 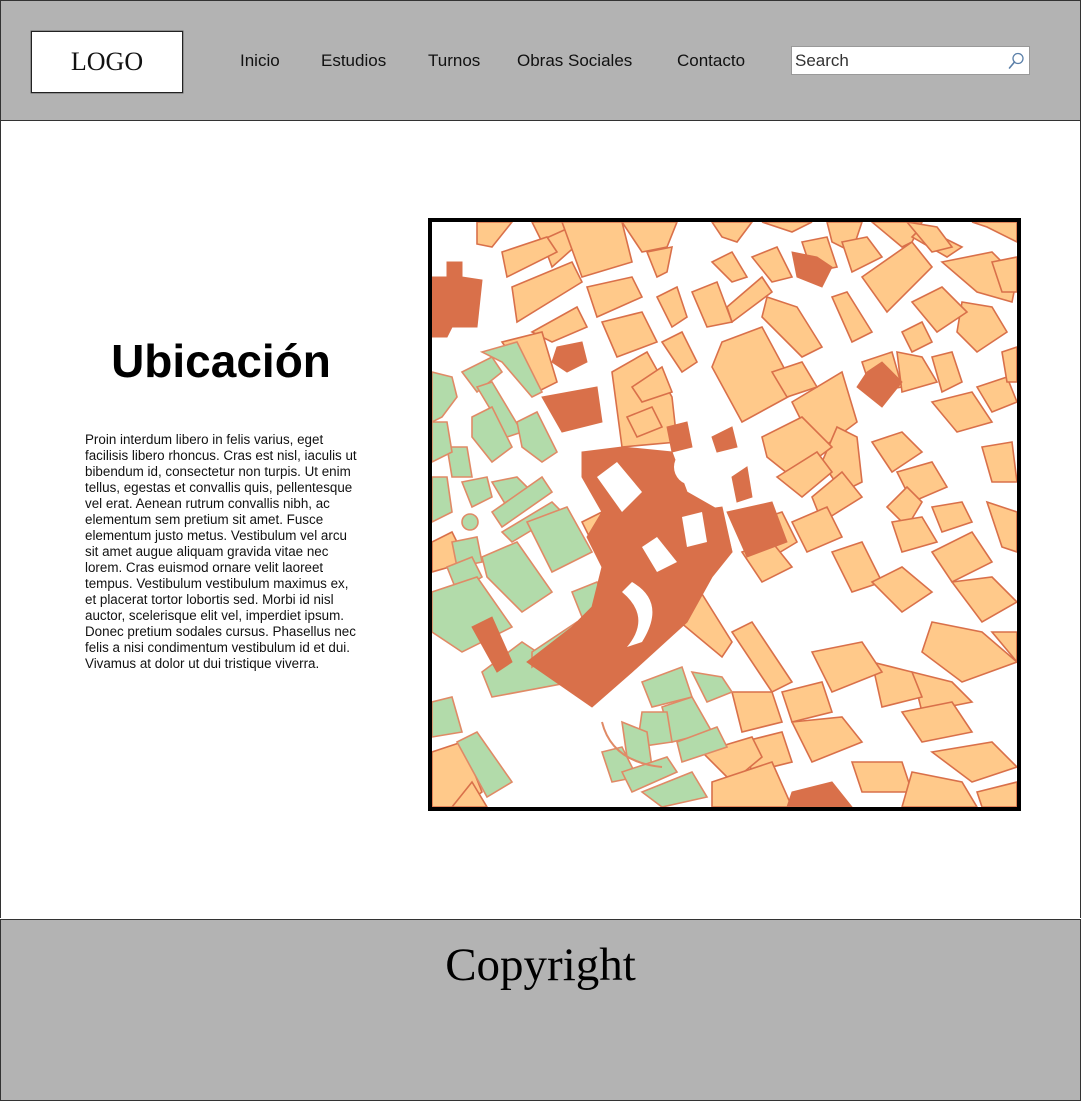 What do you see at coordinates (1016, 61) in the screenshot?
I see `search-icon` at bounding box center [1016, 61].